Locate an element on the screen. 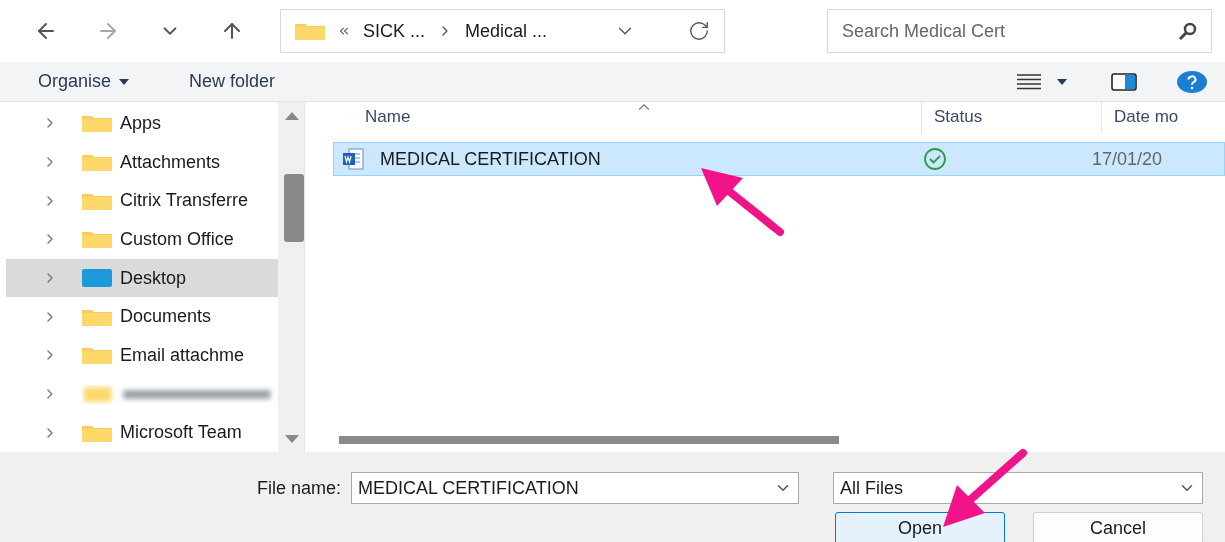 Image resolution: width=1225 pixels, height=542 pixels. folder-name: Desktop is located at coordinates (153, 278).